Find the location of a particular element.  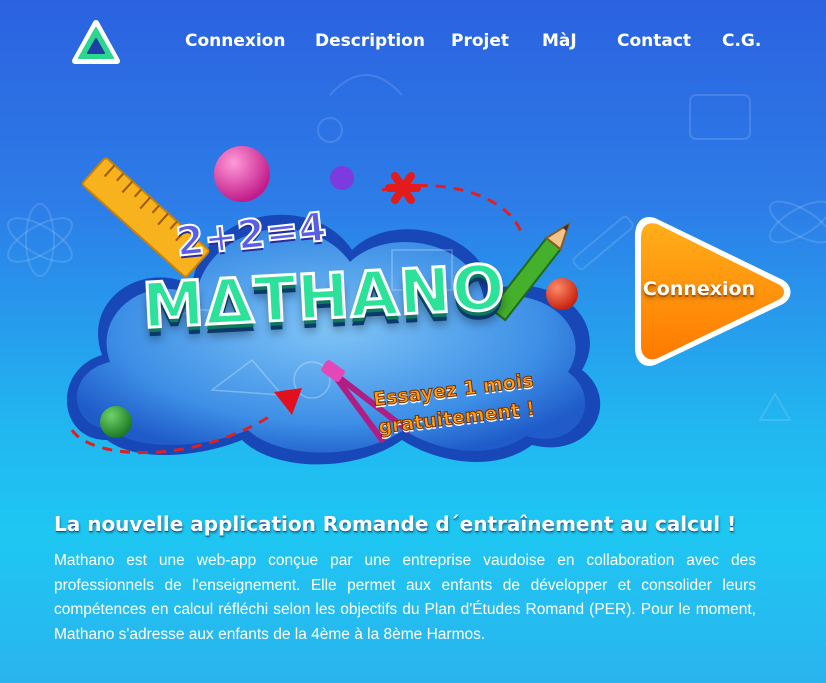

nav-link-description: Description is located at coordinates (370, 41).